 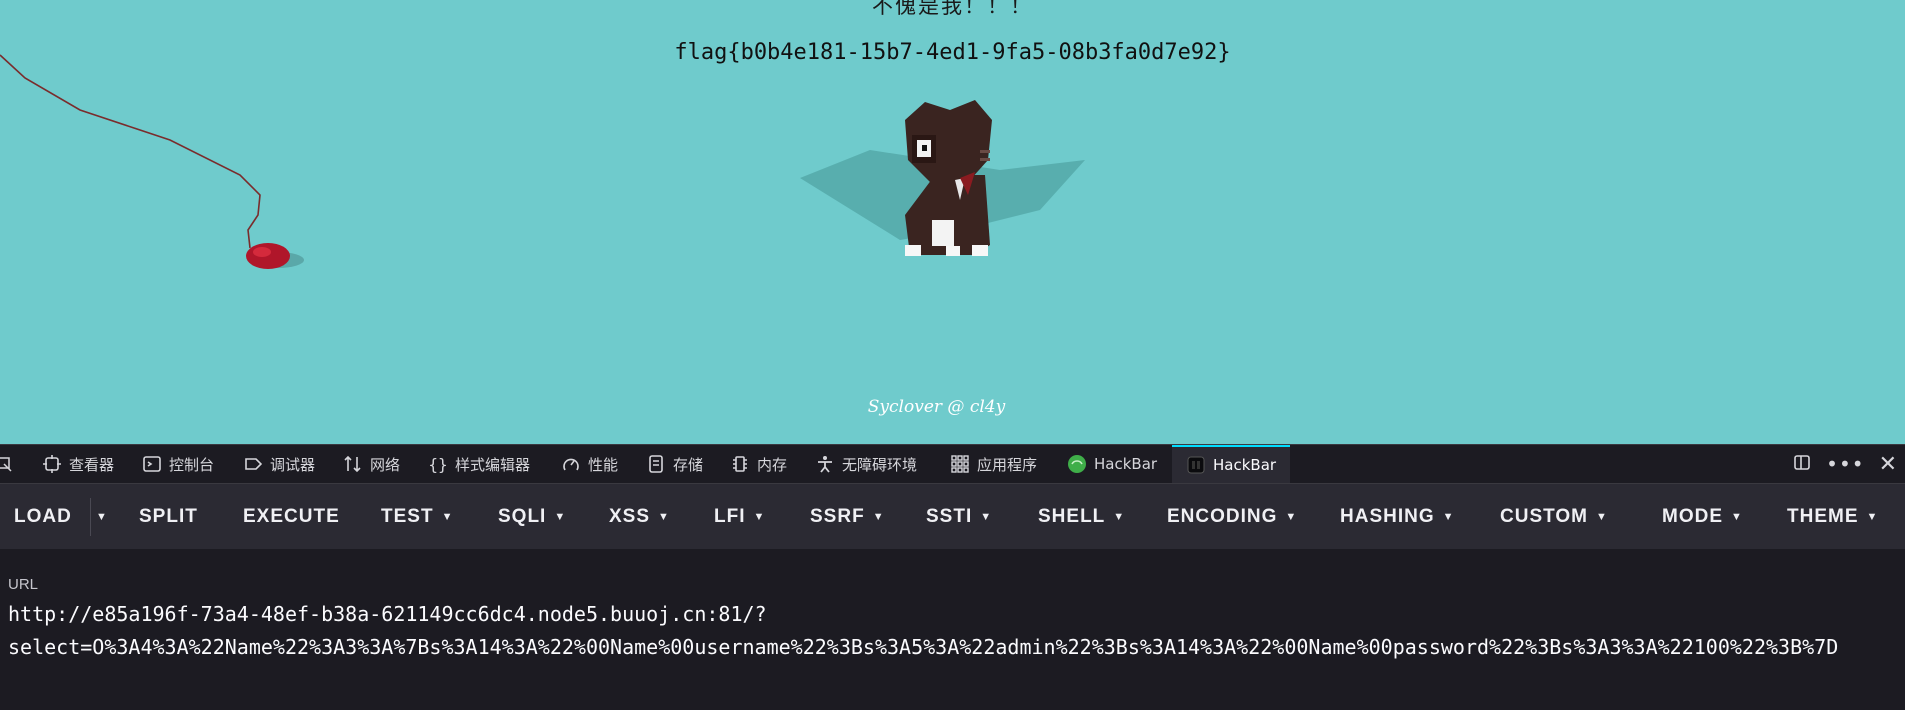 What do you see at coordinates (90, 517) in the screenshot?
I see `toolbar-divider` at bounding box center [90, 517].